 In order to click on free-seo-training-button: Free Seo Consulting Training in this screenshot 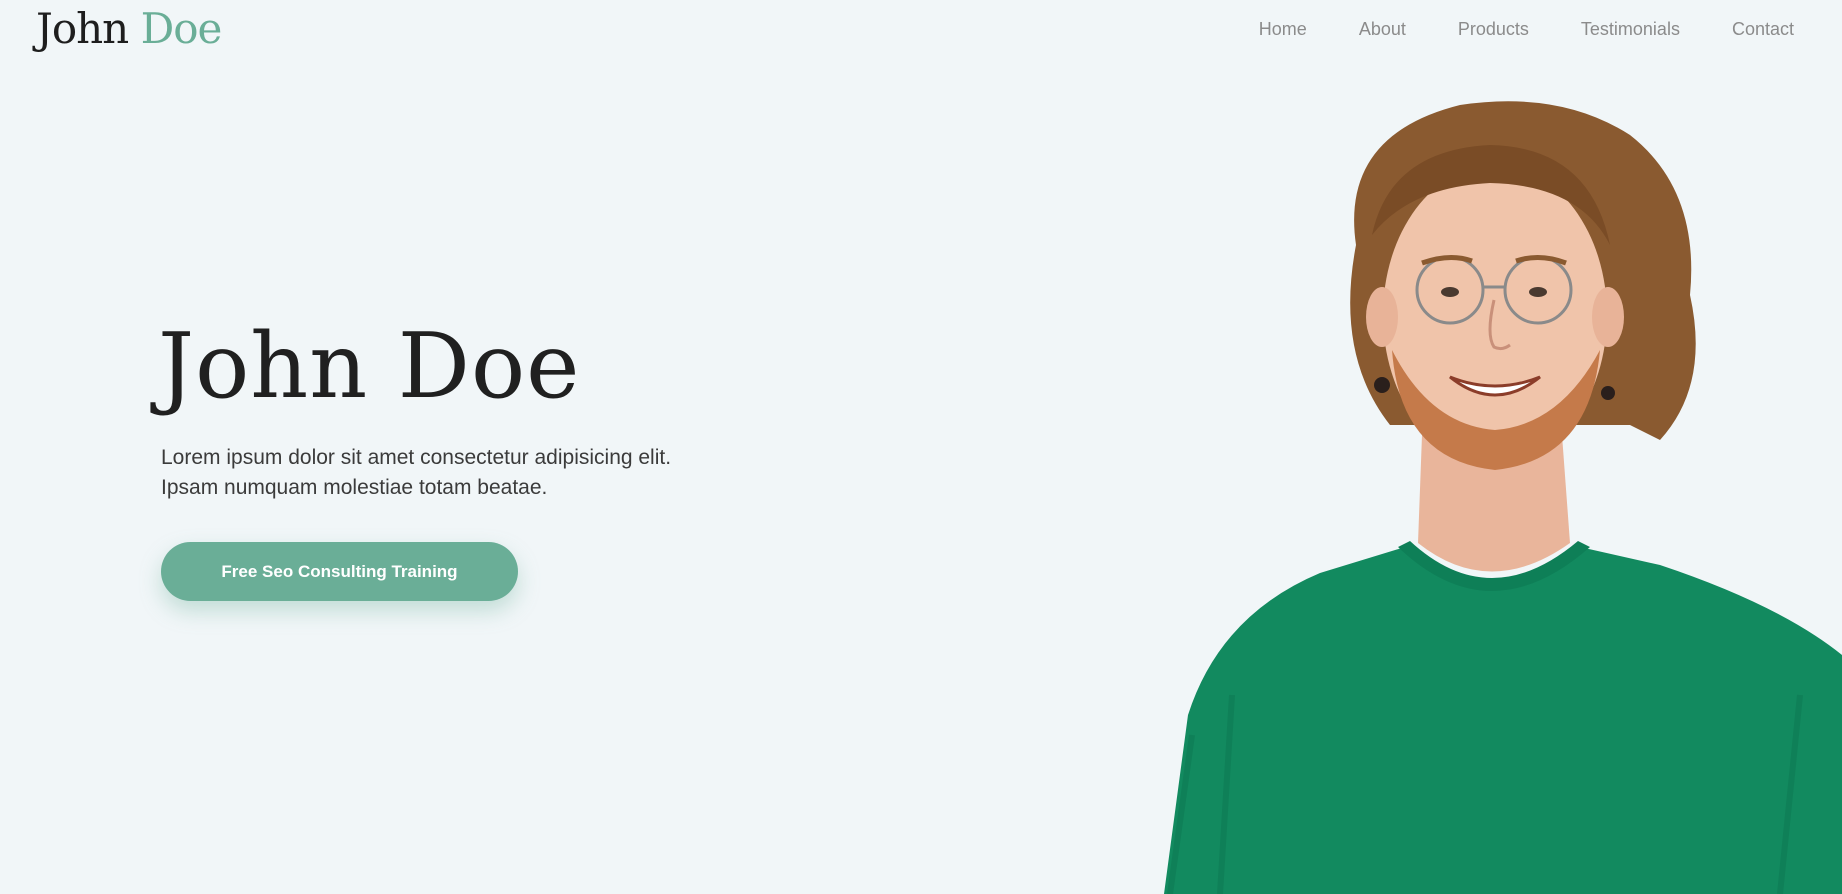, I will do `click(339, 571)`.